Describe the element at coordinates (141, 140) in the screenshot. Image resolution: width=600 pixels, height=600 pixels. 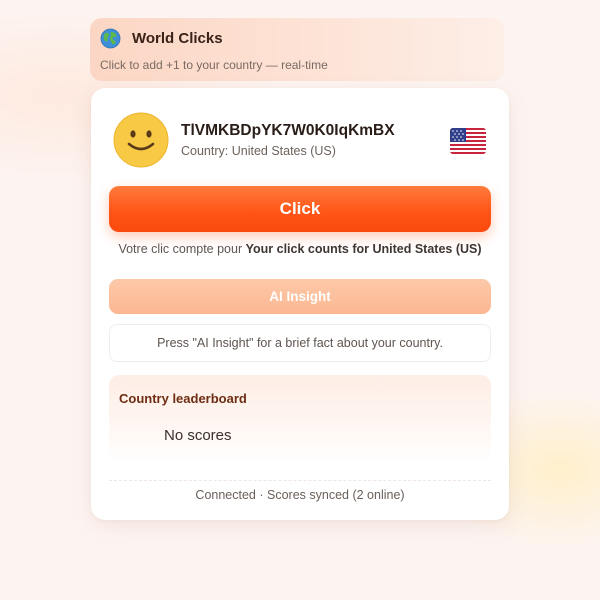
I see `smiley-face-icon` at that location.